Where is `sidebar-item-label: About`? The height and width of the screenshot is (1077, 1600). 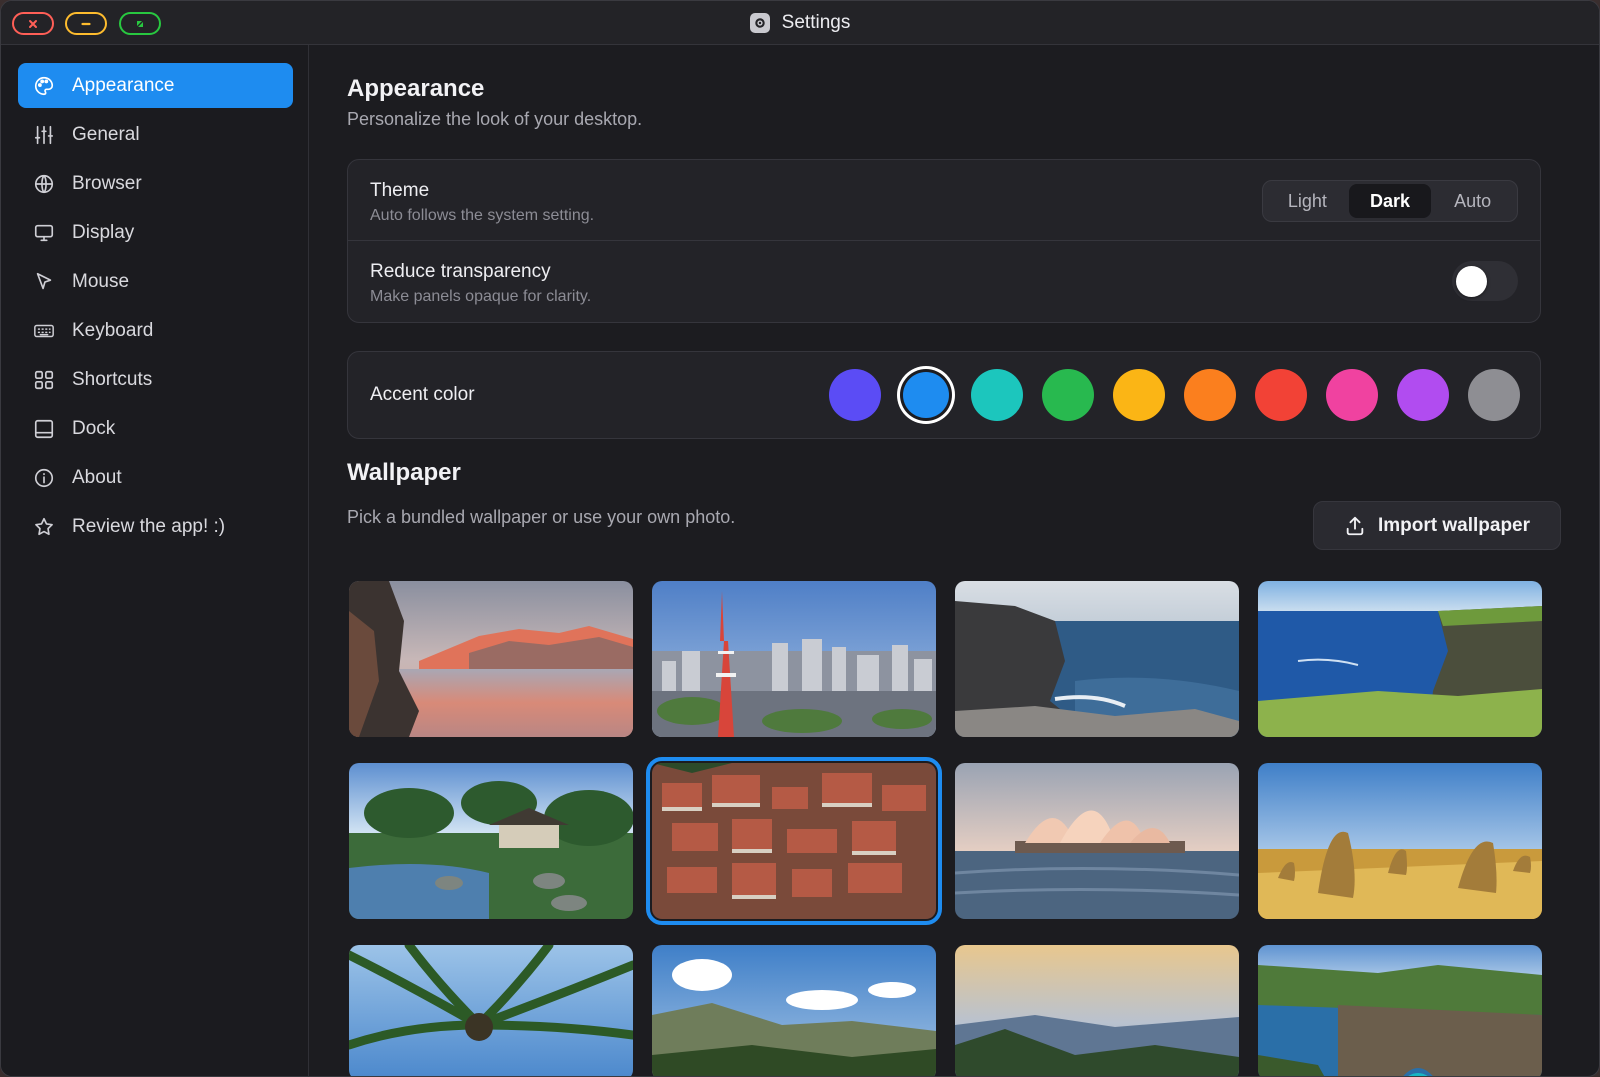
sidebar-item-label: About is located at coordinates (97, 477).